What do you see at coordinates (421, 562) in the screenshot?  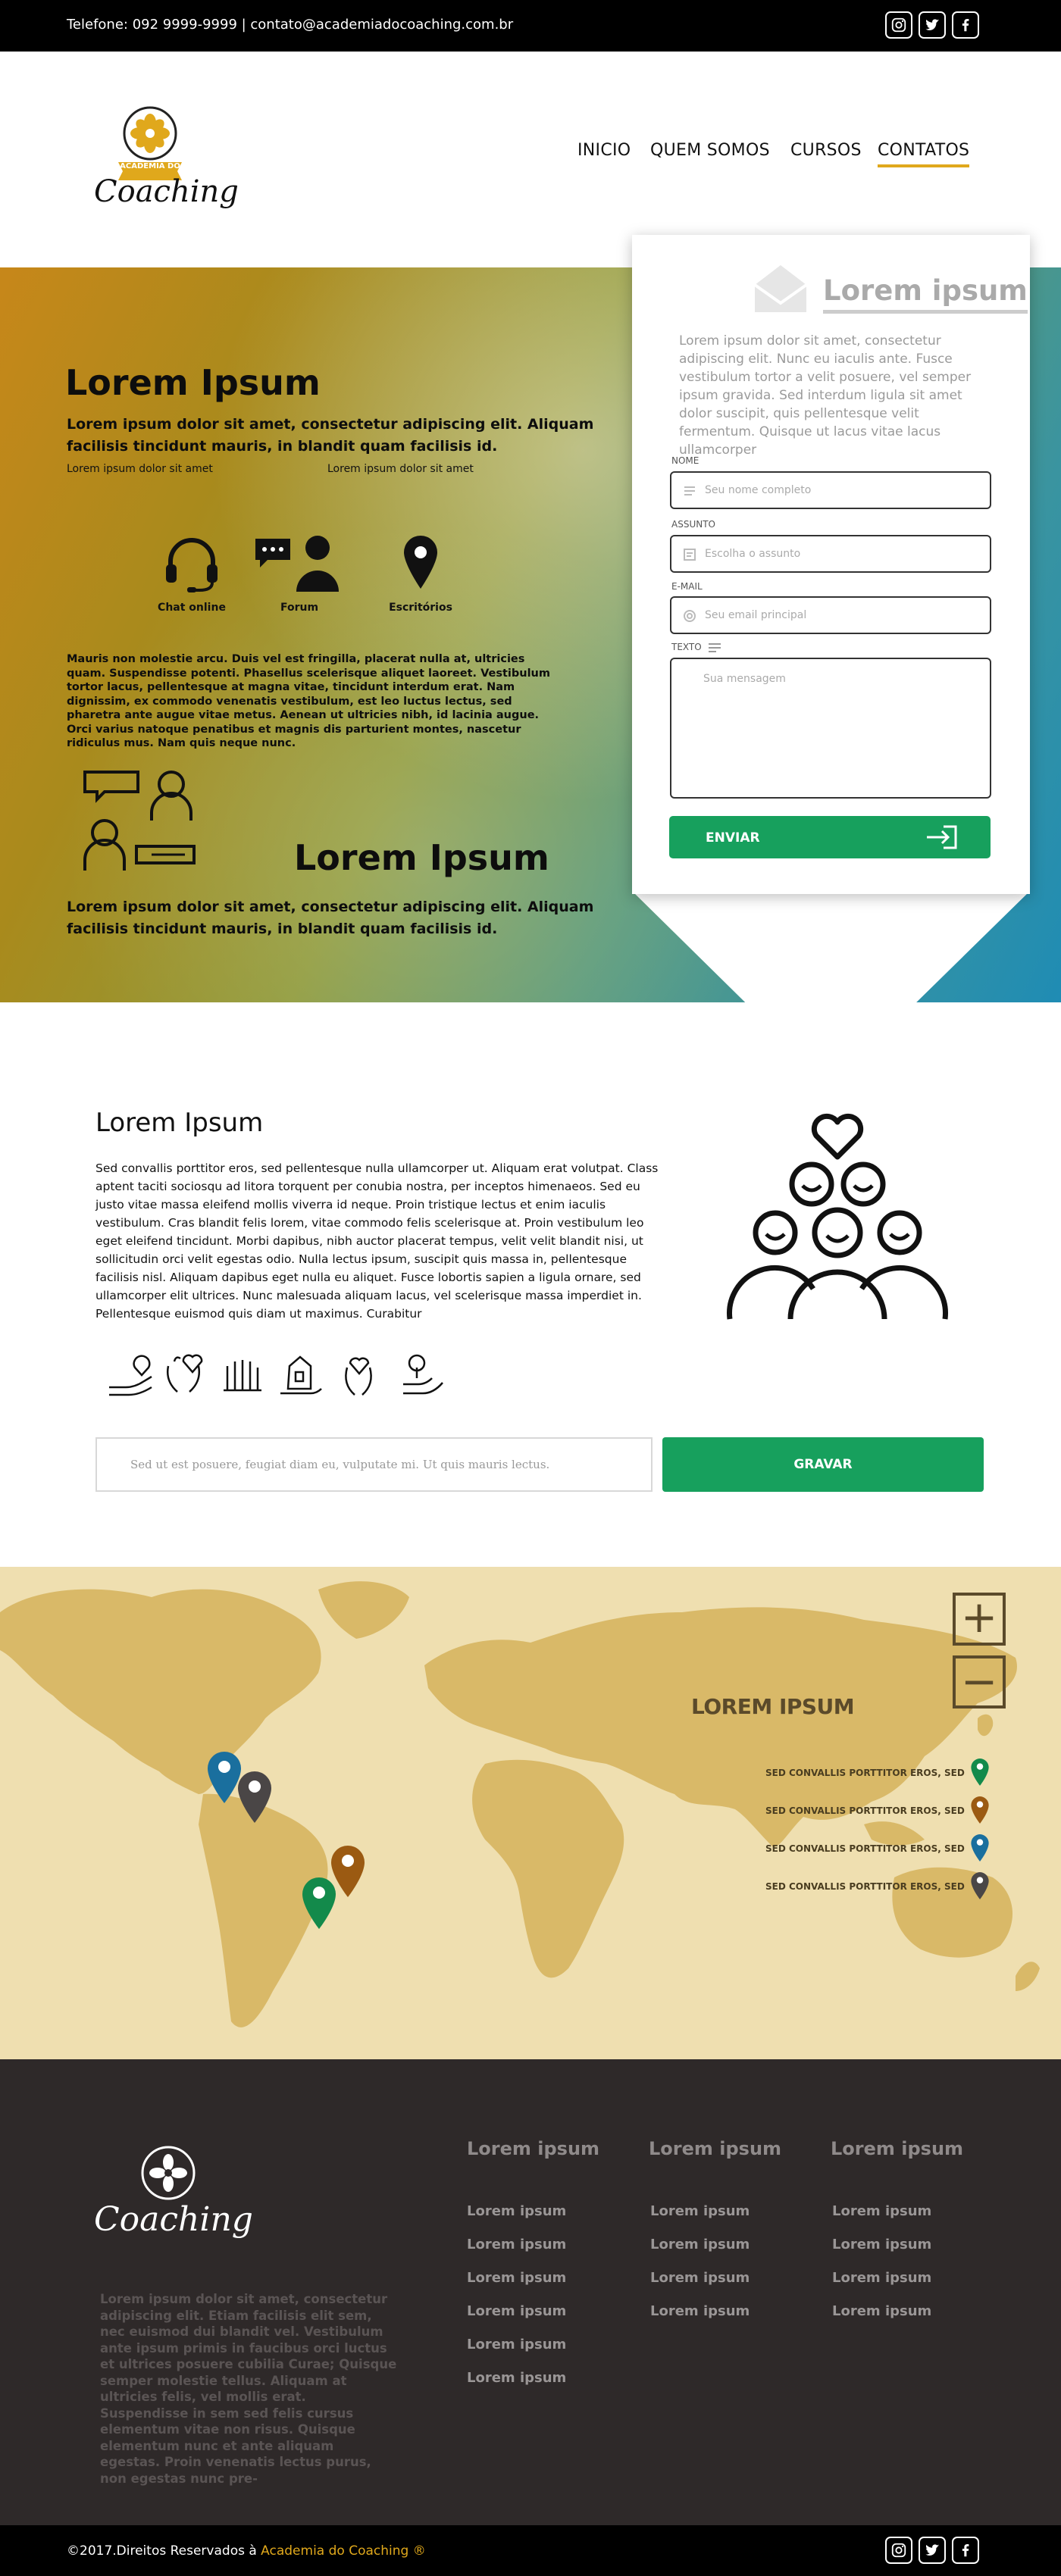 I see `location-pin-icon` at bounding box center [421, 562].